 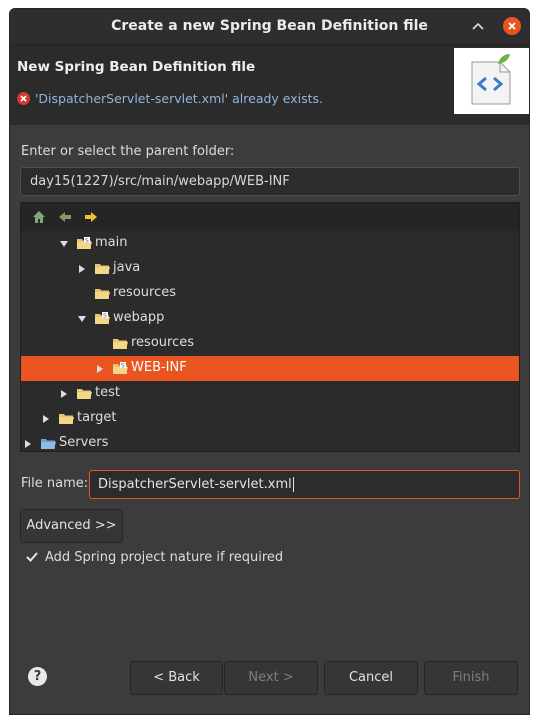 What do you see at coordinates (293, 484) in the screenshot?
I see `text-caret` at bounding box center [293, 484].